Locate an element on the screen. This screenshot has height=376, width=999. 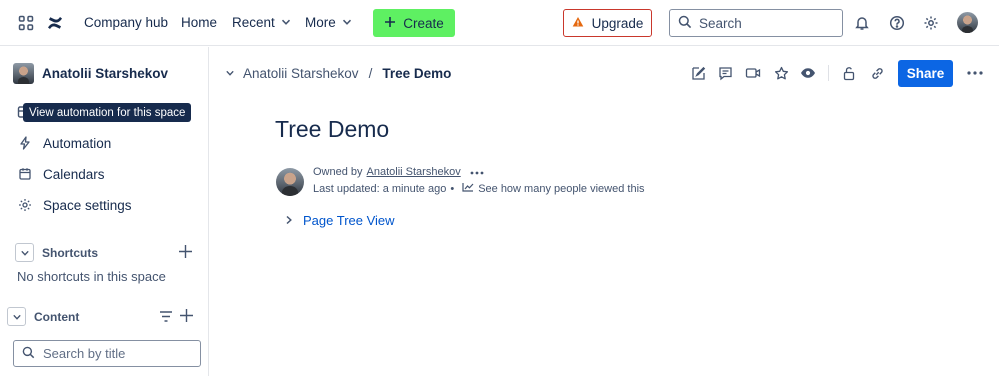
user-avatar is located at coordinates (967, 22).